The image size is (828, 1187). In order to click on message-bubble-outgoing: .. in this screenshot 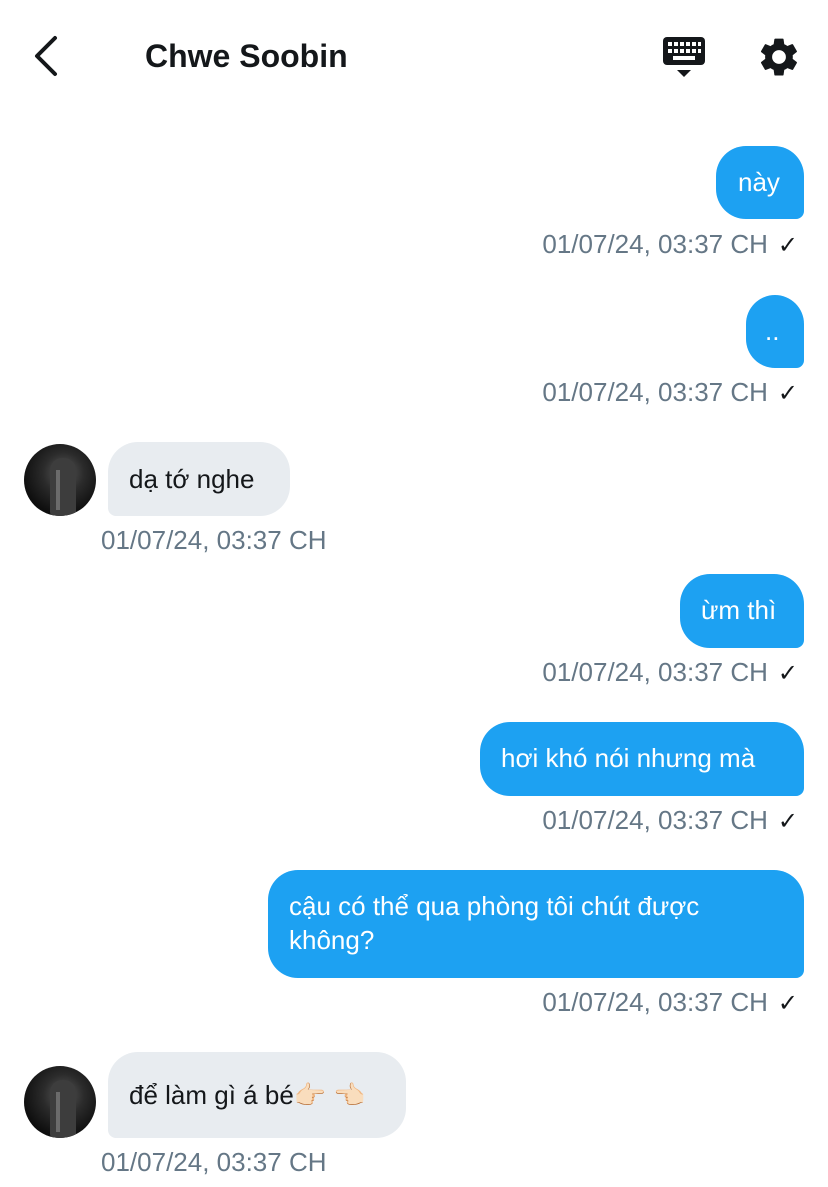, I will do `click(775, 331)`.